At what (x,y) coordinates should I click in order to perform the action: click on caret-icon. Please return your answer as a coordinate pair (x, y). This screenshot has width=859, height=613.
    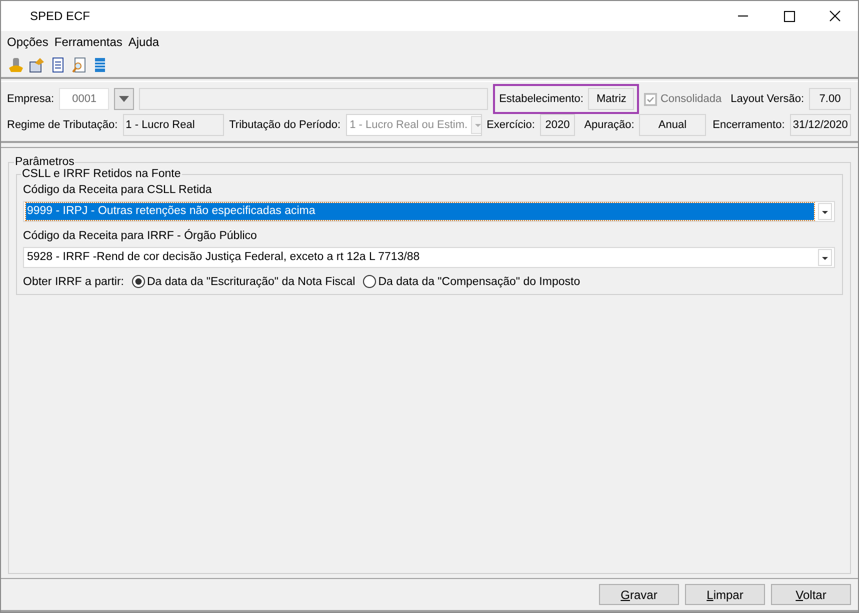
    Looking at the image, I should click on (124, 99).